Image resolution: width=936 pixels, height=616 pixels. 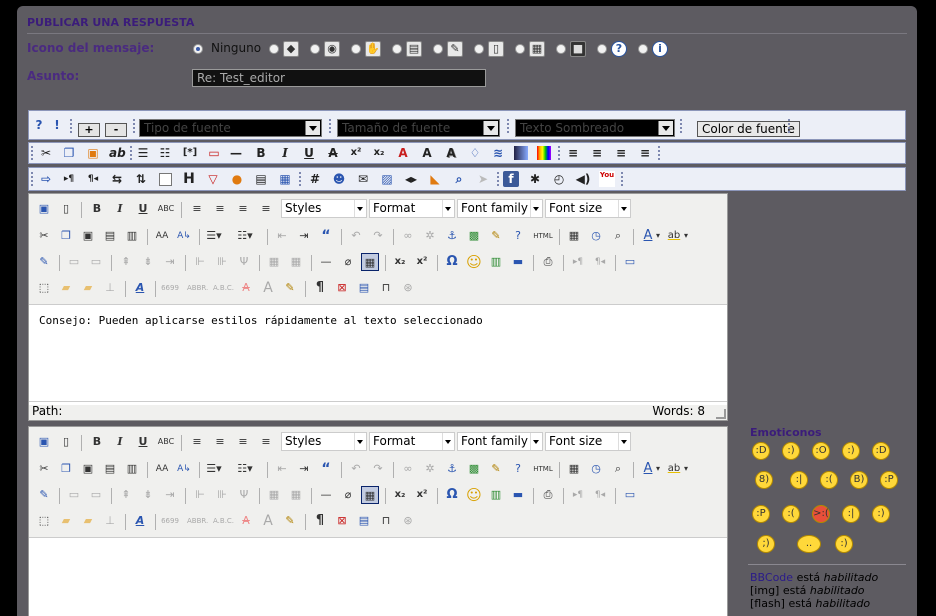 What do you see at coordinates (170, 495) in the screenshot?
I see `delete-row-icon: ⇥` at bounding box center [170, 495].